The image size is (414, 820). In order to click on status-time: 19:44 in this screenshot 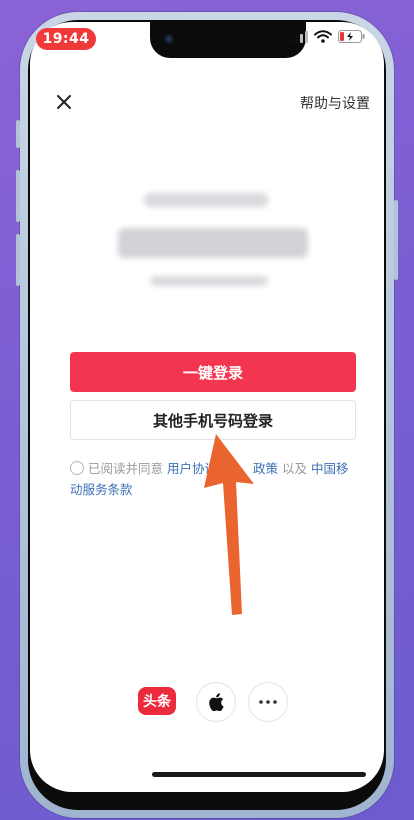, I will do `click(66, 39)`.